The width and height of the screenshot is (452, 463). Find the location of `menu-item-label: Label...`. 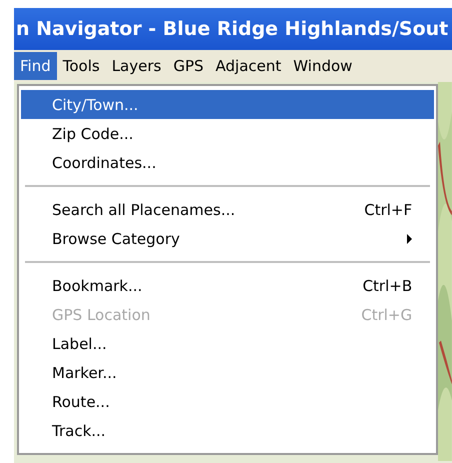

menu-item-label: Label... is located at coordinates (80, 343).